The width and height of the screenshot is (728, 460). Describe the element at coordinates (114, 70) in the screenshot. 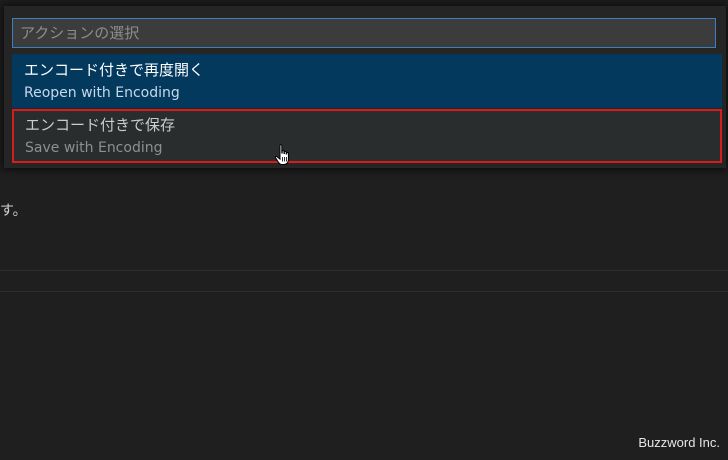

I see `quick-pick-item-label: エンコード付きで再度開く` at that location.